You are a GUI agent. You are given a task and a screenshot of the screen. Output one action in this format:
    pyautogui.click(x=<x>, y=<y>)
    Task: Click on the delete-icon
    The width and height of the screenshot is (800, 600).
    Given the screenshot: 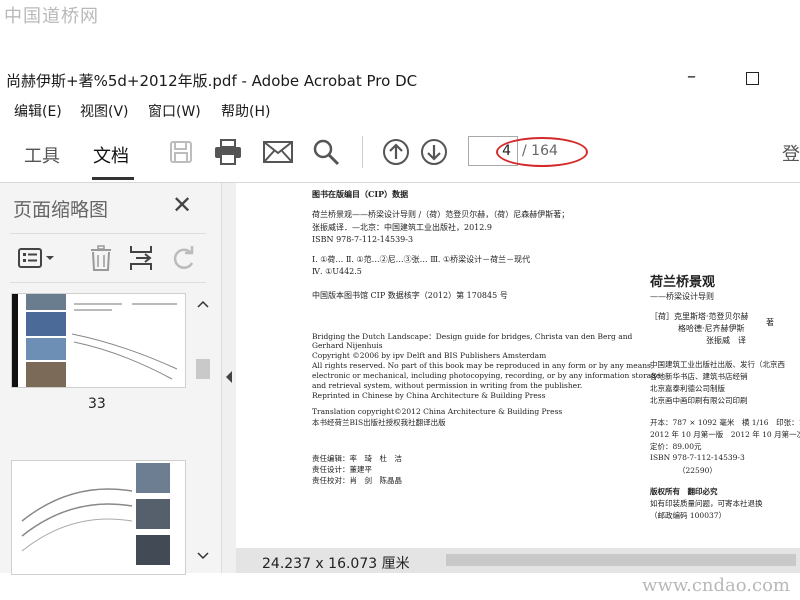 What is the action you would take?
    pyautogui.click(x=101, y=258)
    